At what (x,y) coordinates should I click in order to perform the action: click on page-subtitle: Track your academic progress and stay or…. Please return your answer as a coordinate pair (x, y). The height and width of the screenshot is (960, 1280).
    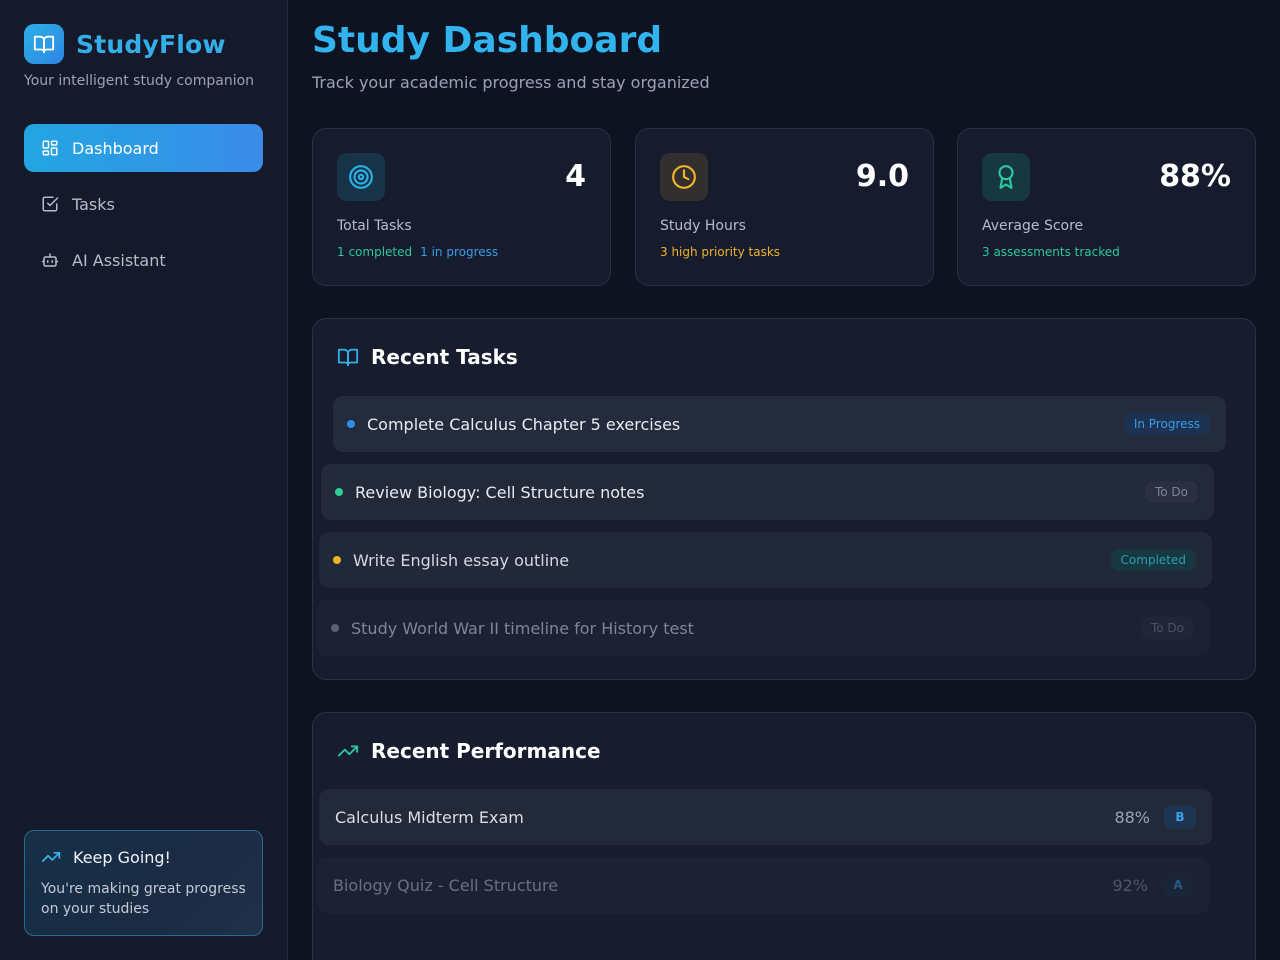
    Looking at the image, I should click on (511, 82).